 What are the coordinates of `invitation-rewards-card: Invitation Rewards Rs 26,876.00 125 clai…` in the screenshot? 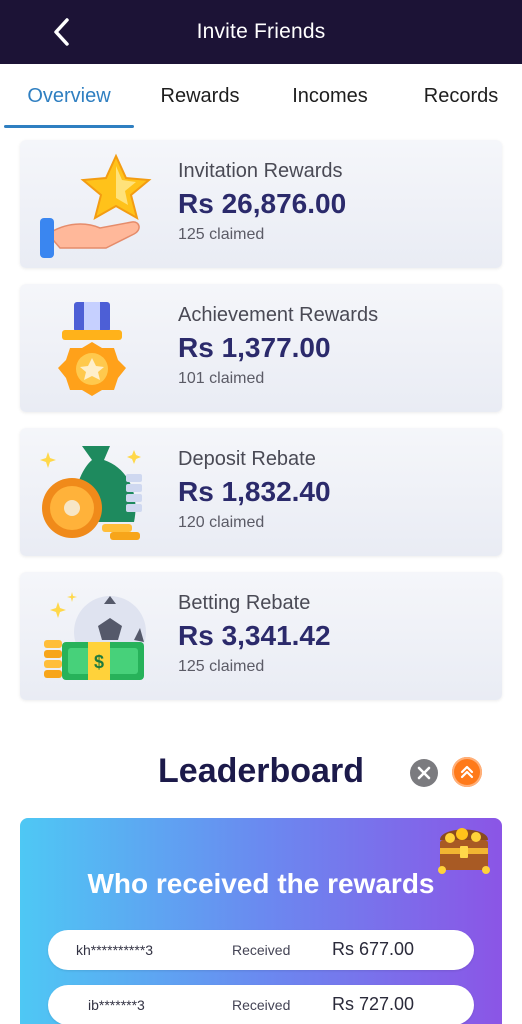 It's located at (261, 204).